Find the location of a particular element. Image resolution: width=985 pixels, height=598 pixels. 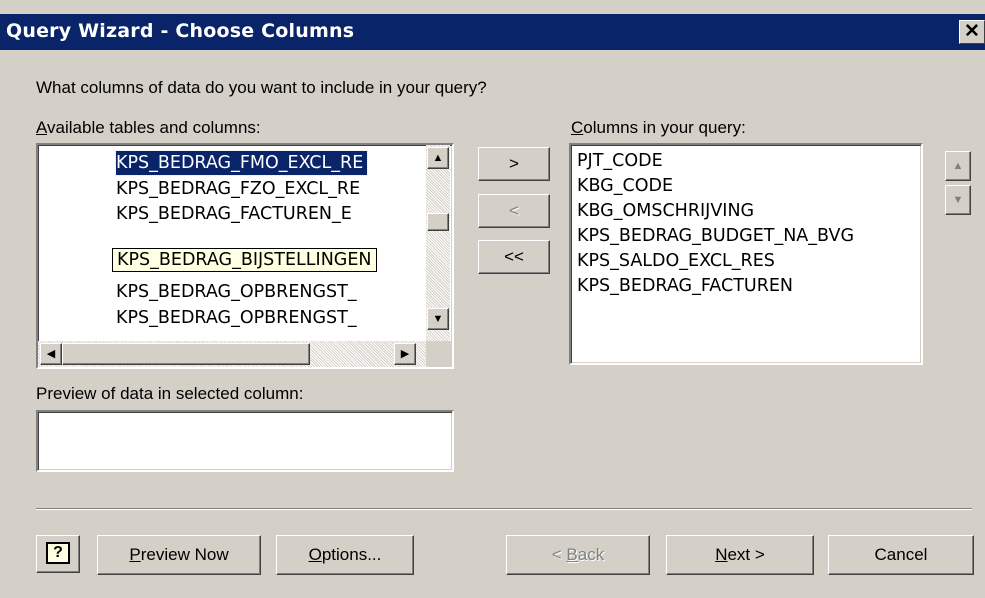

help-icon: ? is located at coordinates (58, 553).